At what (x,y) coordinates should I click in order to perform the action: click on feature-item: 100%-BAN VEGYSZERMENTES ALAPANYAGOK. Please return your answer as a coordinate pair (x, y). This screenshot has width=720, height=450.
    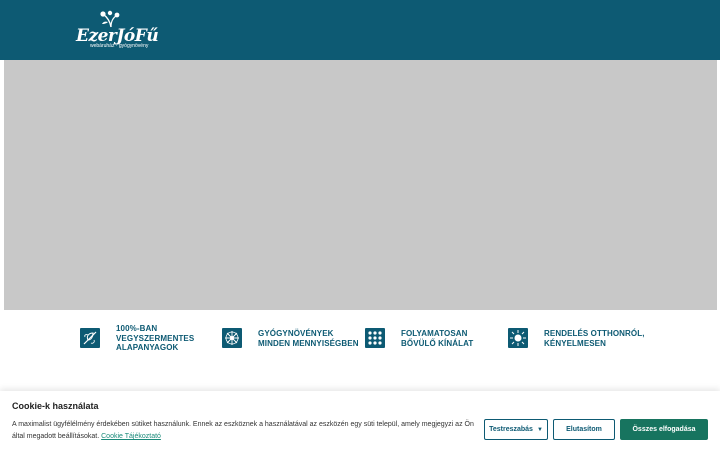
    Looking at the image, I should click on (150, 340).